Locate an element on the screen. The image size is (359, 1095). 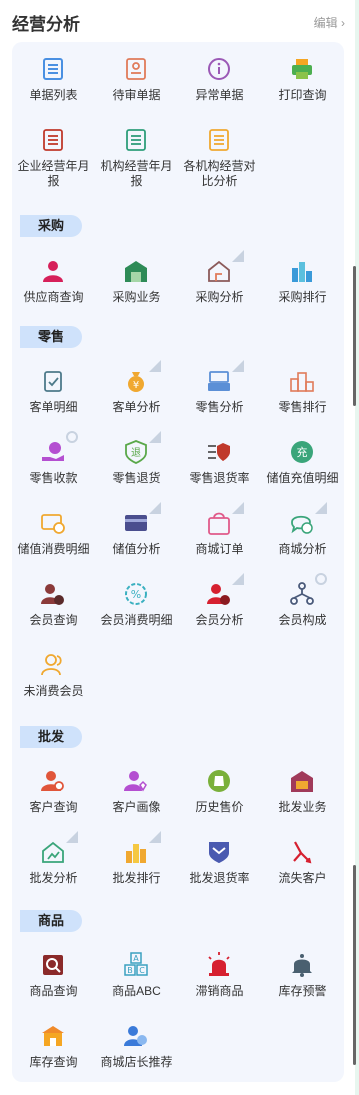
wholesale-grid: 客户查询 客户画像 历史售价 批发业务 批发分析 批发排行 批发退货率 流失客户 is located at coordinates (178, 825).